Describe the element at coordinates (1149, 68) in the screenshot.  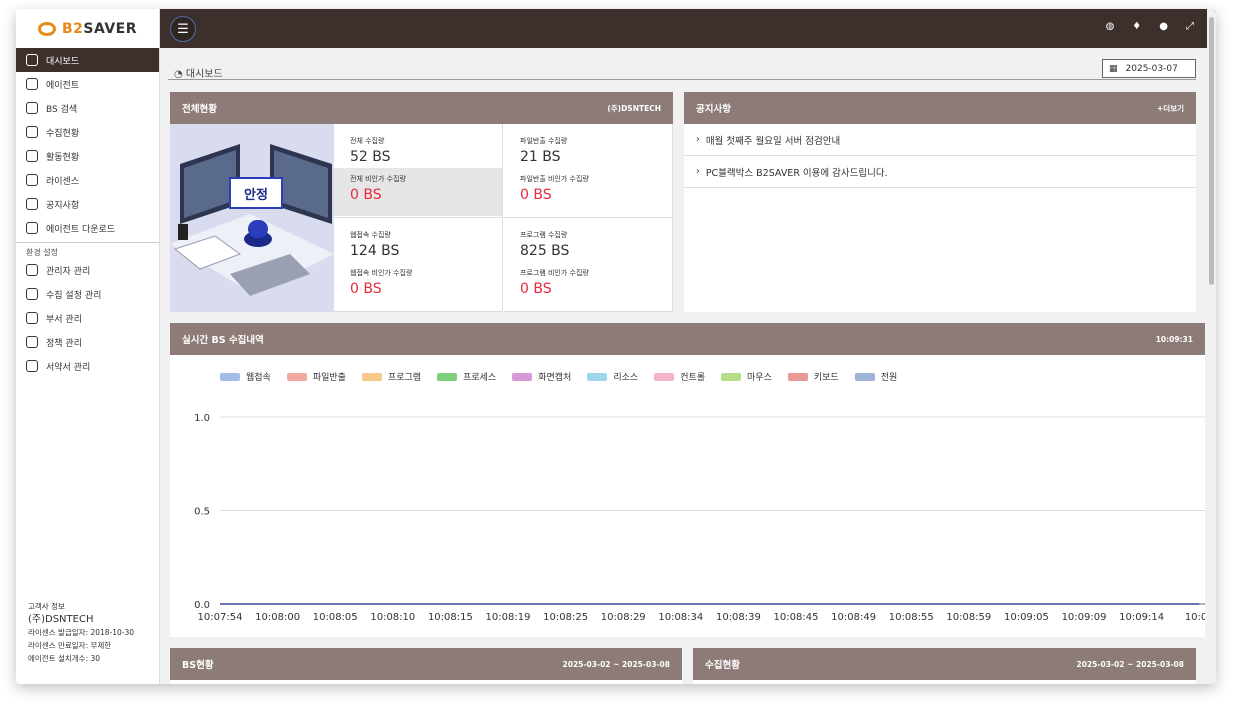
I see `date-picker: ▦ 2025-03-07` at that location.